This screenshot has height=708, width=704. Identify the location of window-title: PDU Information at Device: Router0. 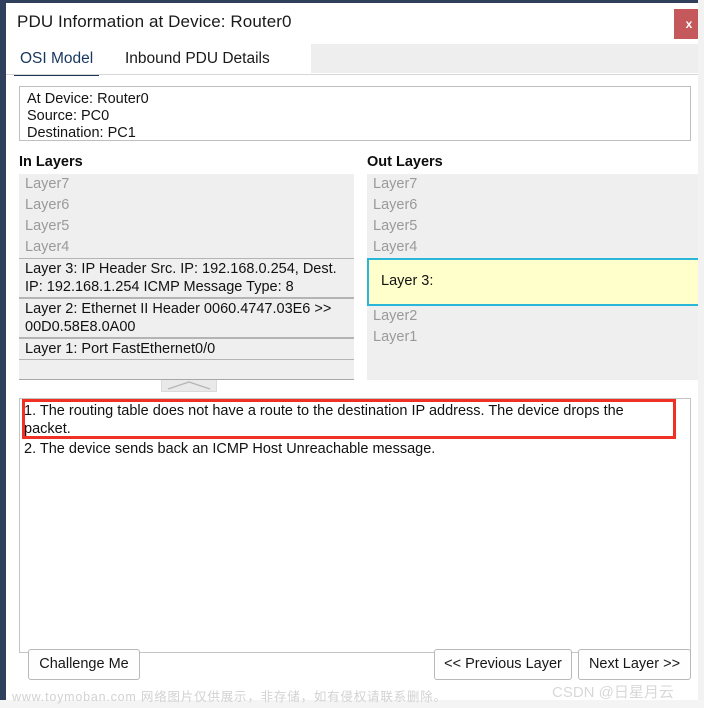
(154, 21).